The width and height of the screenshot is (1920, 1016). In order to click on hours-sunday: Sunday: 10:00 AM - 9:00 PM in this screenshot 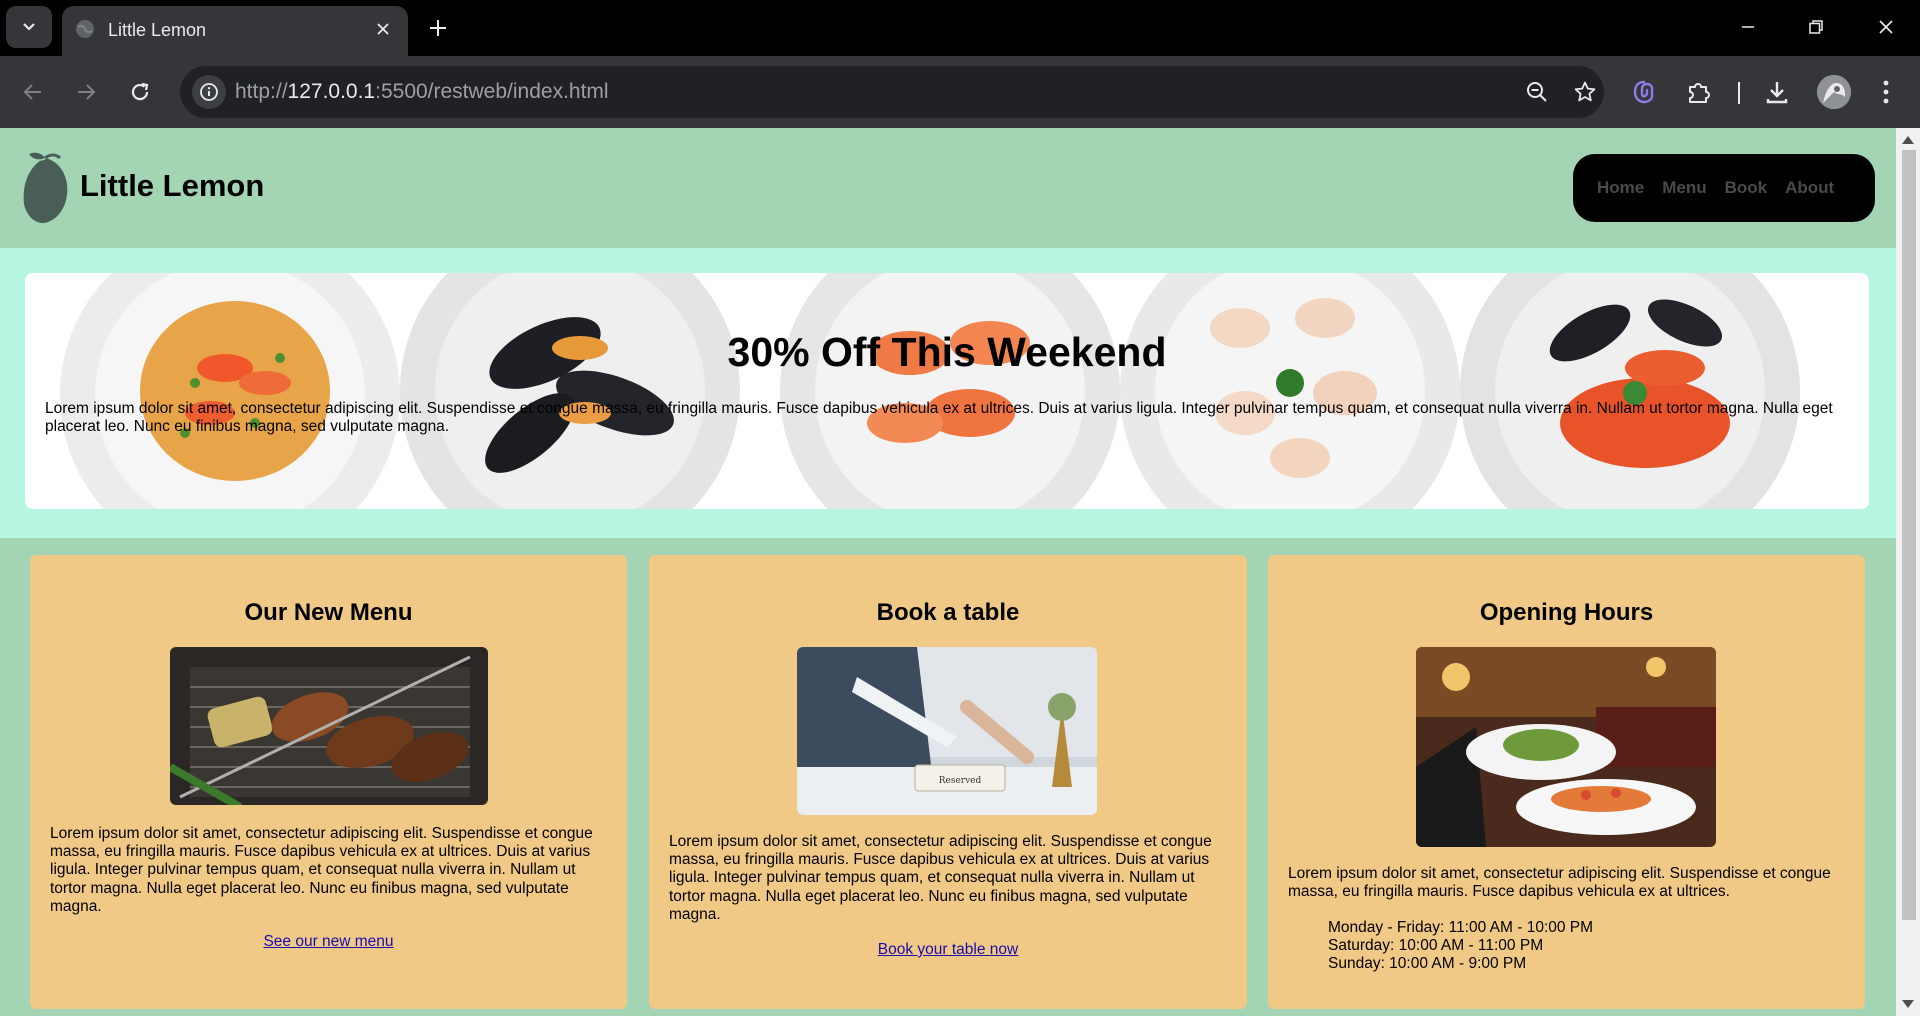, I will do `click(1427, 964)`.